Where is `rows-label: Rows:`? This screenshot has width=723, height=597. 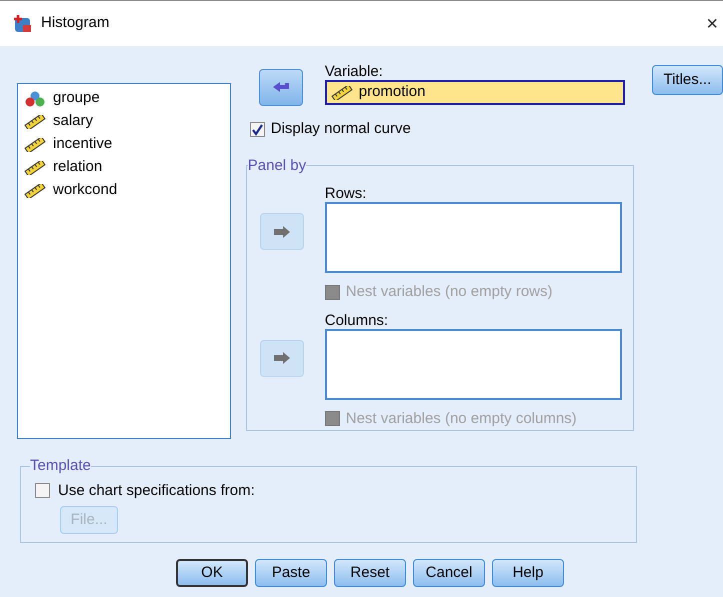 rows-label: Rows: is located at coordinates (346, 193).